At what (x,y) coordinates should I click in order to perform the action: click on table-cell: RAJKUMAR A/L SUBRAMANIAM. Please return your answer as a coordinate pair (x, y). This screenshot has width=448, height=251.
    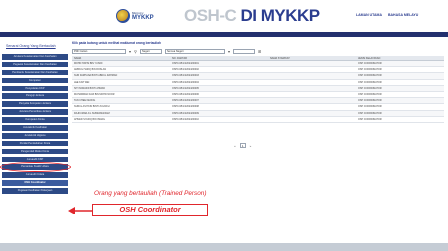
    Looking at the image, I should click on (92, 113).